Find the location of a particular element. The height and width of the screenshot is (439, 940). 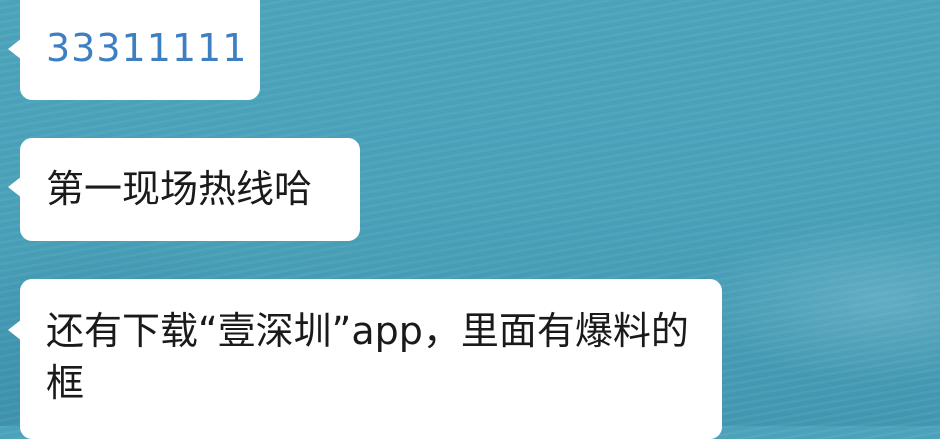

message-text: 还有下载“壹深圳”app，里面有爆料的框 is located at coordinates (367, 357).